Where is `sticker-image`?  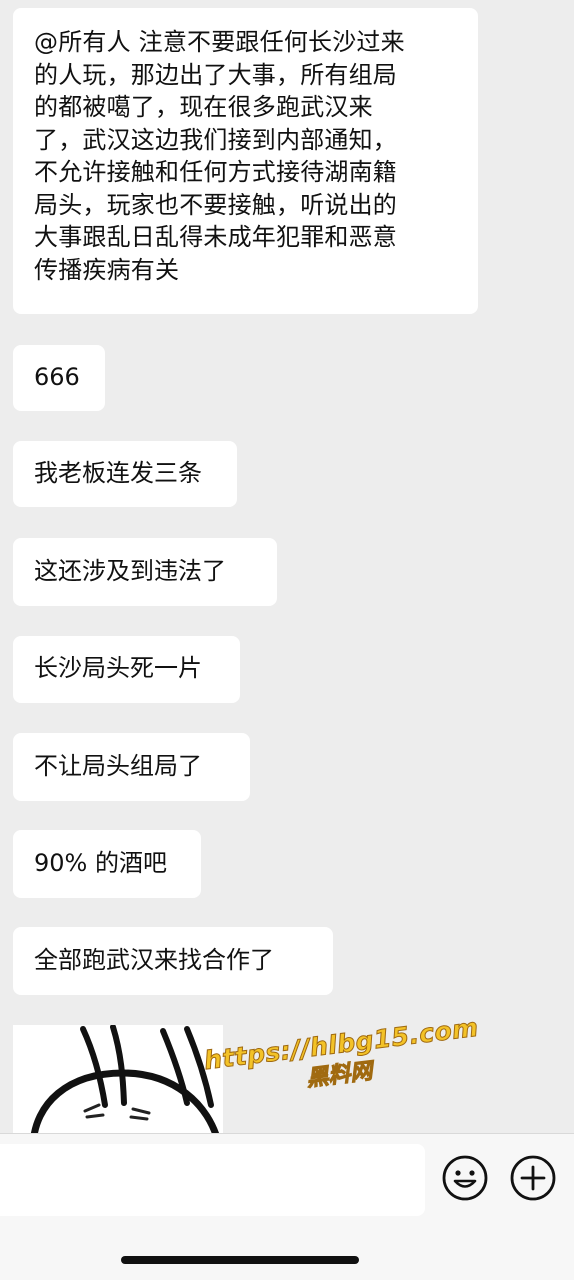 sticker-image is located at coordinates (118, 1079).